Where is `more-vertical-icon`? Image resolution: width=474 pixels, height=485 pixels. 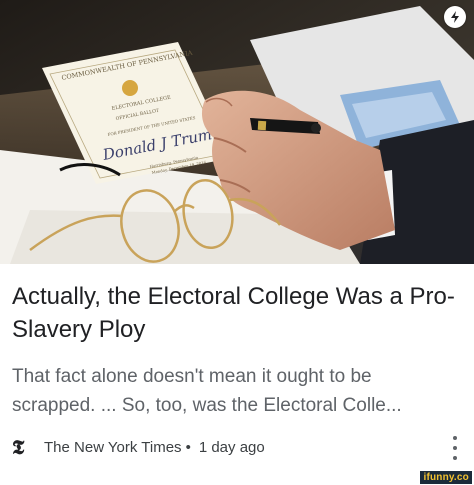 more-vertical-icon is located at coordinates (455, 448).